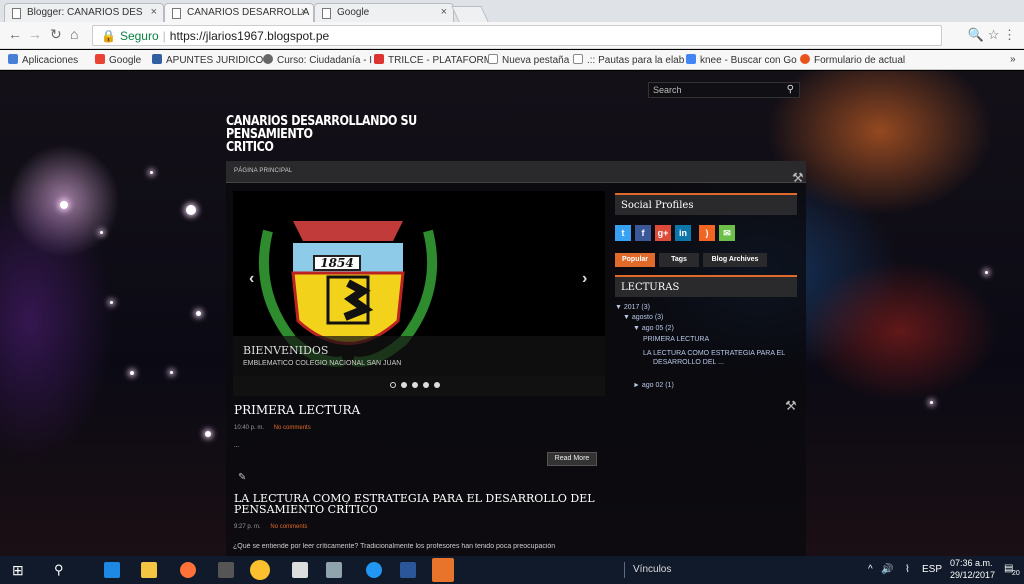 The width and height of the screenshot is (1024, 584). I want to click on tab-popular: Popular, so click(635, 260).